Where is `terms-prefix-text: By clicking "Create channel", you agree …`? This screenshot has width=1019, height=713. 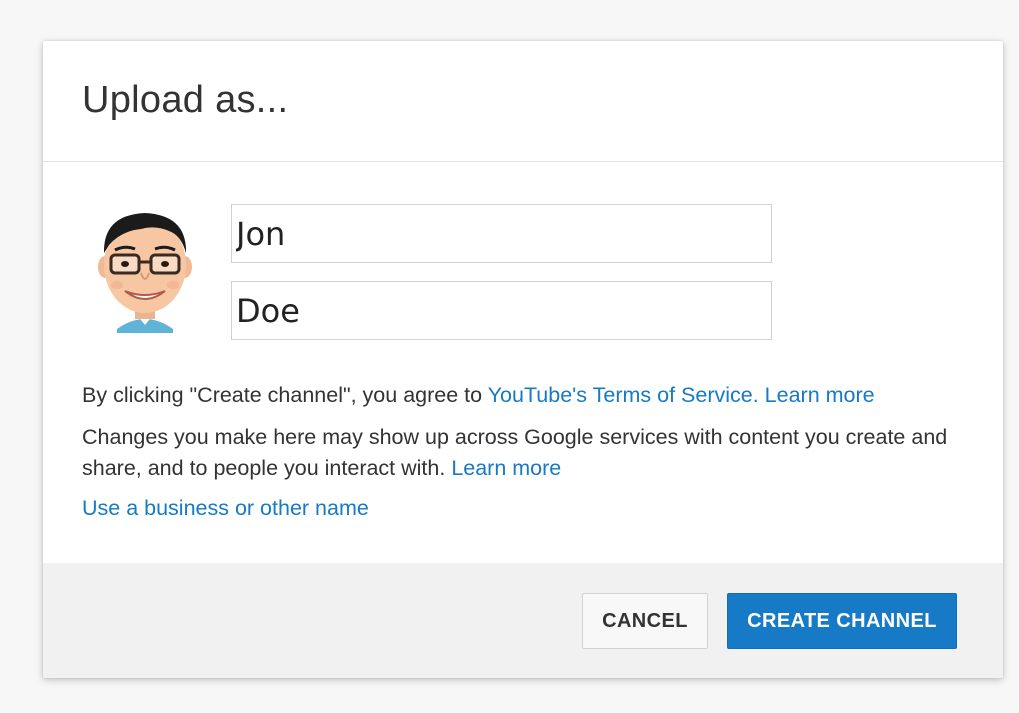 terms-prefix-text: By clicking "Create channel", you agree … is located at coordinates (285, 395).